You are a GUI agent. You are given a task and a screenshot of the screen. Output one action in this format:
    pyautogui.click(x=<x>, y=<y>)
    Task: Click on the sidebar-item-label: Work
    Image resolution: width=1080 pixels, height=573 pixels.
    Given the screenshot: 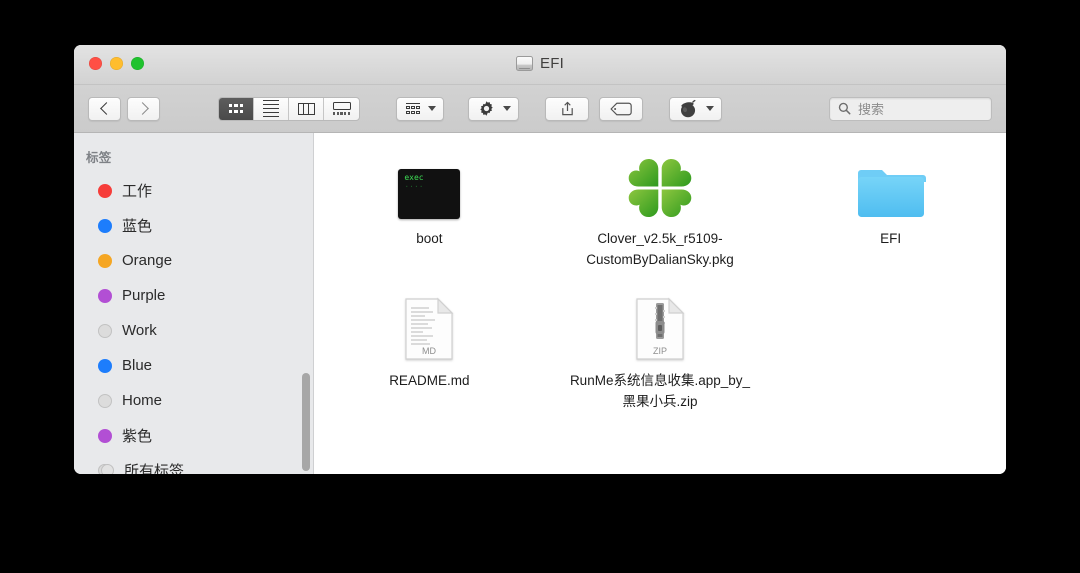 What is the action you would take?
    pyautogui.click(x=139, y=330)
    